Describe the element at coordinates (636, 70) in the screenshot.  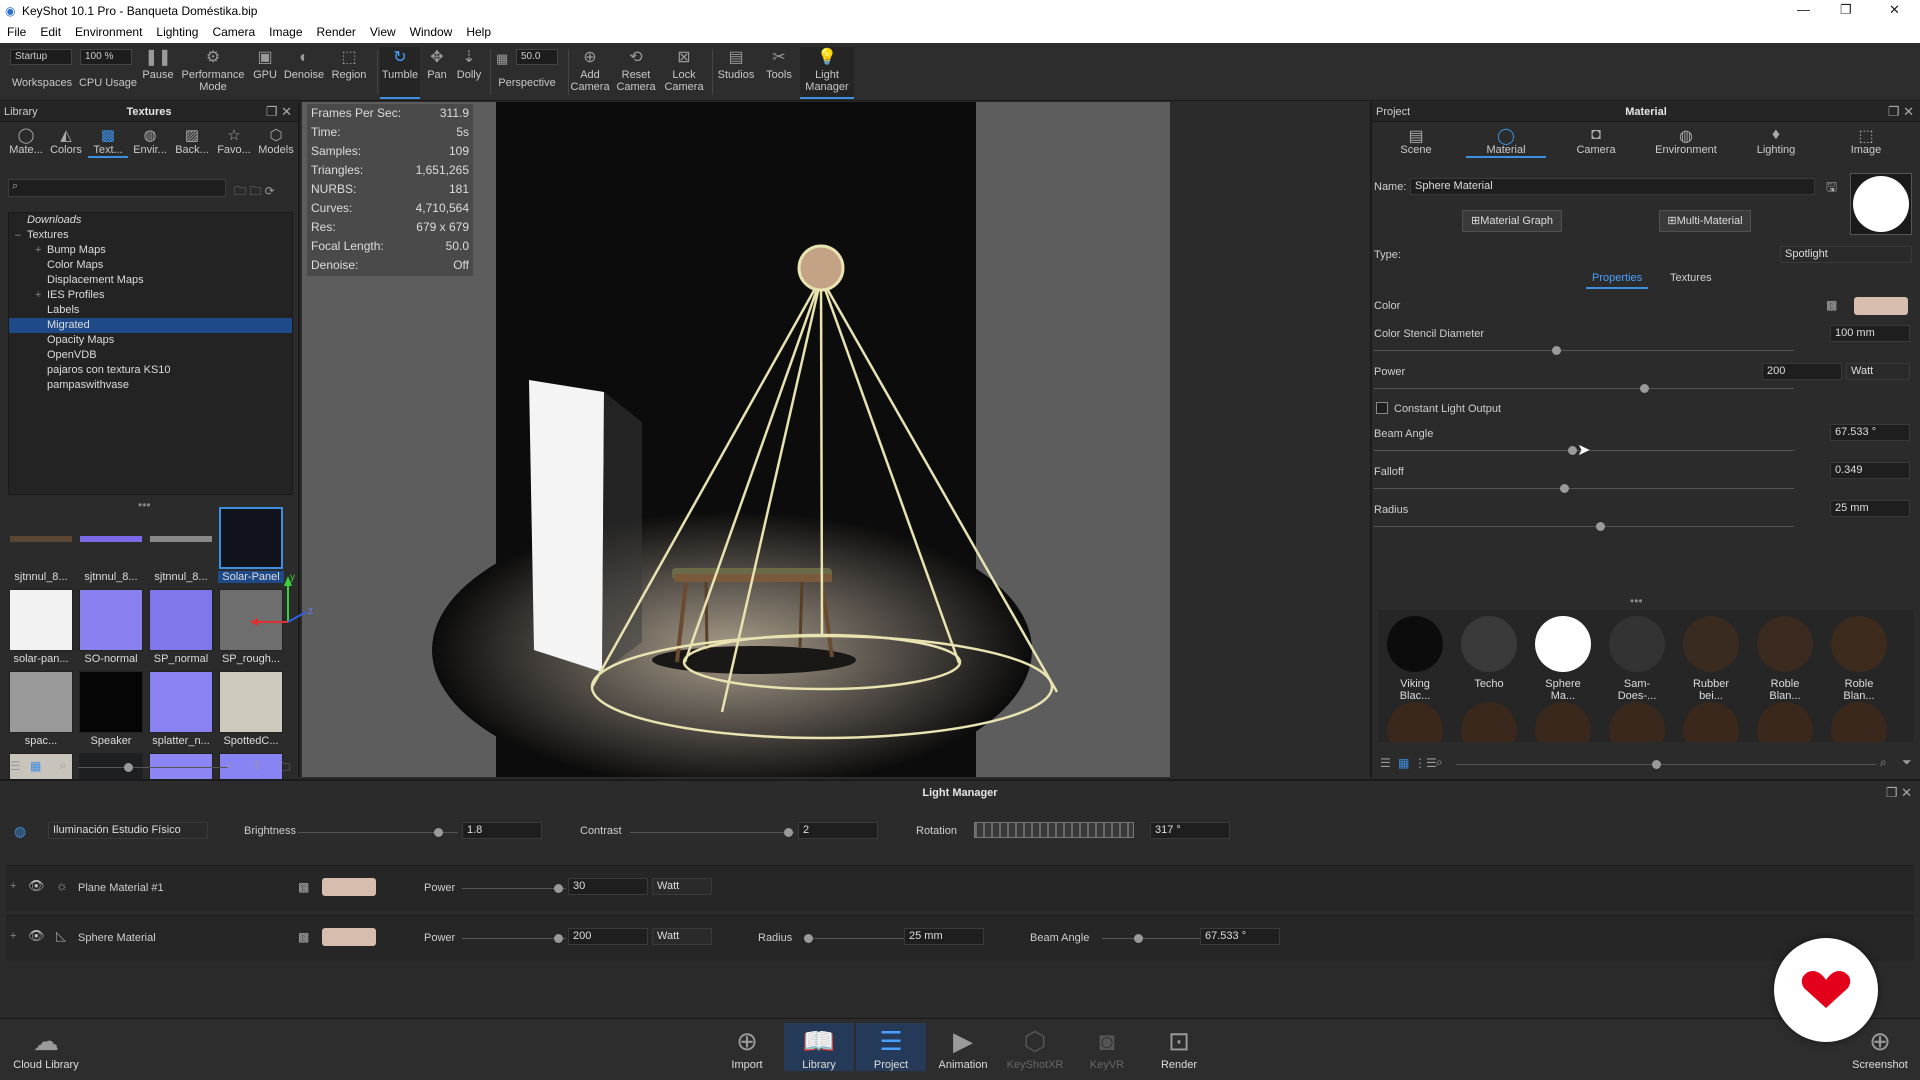
I see `reset-camera-button: ⟲ Reset Camera` at that location.